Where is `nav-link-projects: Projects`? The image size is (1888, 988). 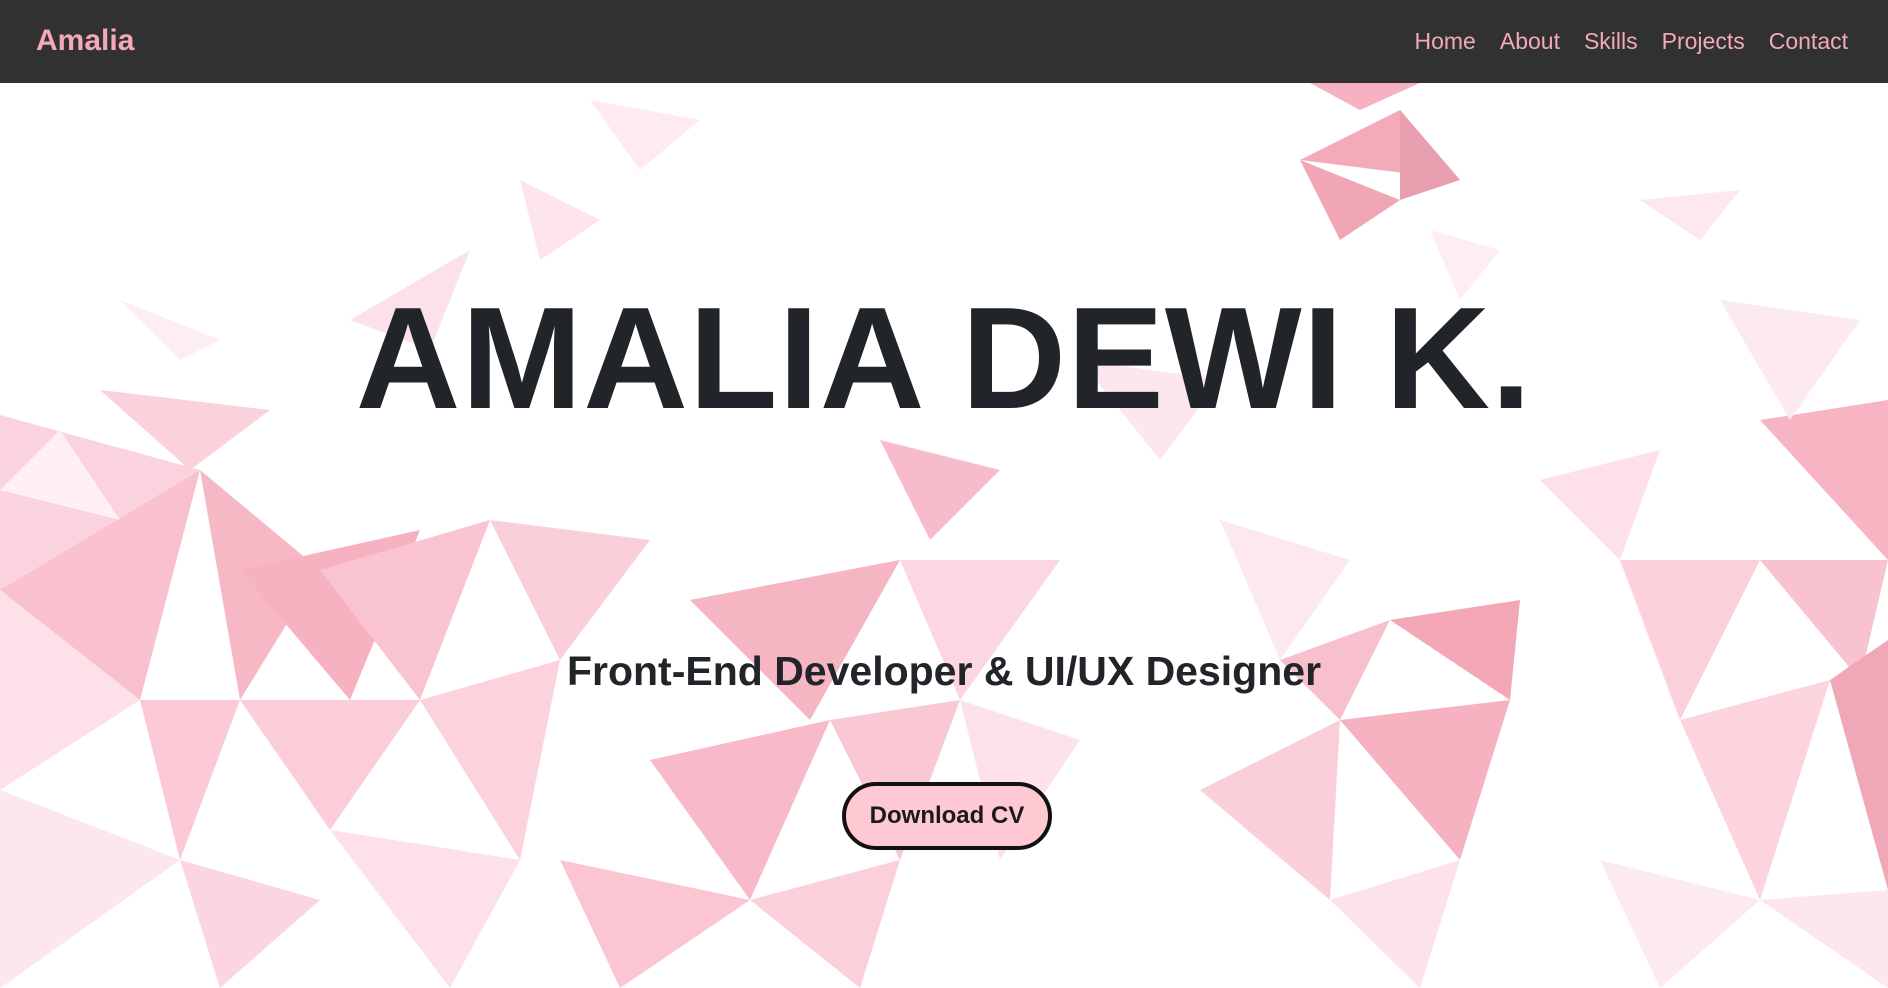 nav-link-projects: Projects is located at coordinates (1703, 41).